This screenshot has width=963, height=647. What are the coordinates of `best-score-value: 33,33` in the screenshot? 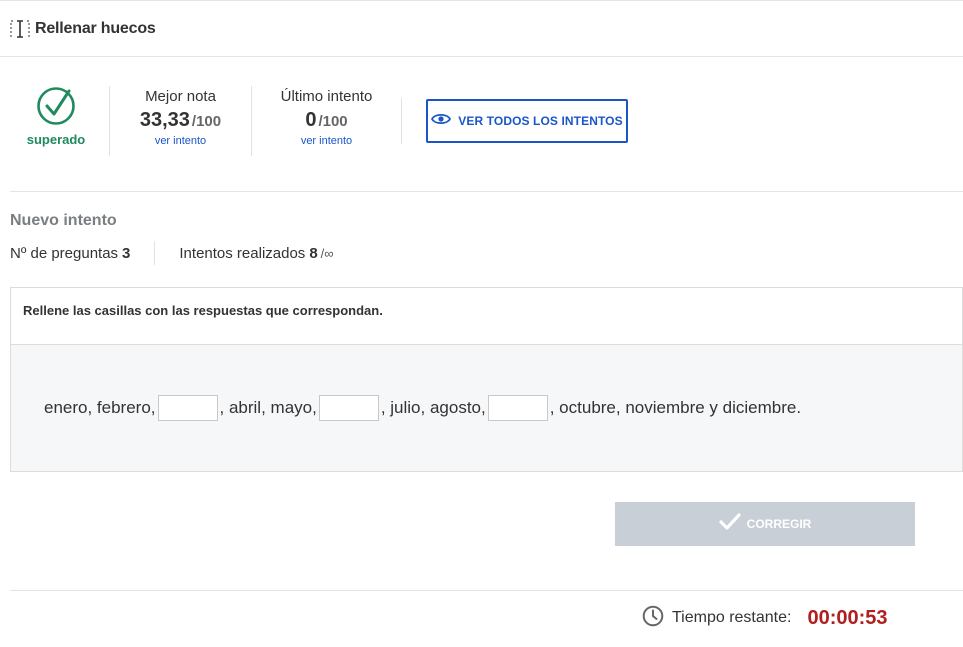 It's located at (164, 120).